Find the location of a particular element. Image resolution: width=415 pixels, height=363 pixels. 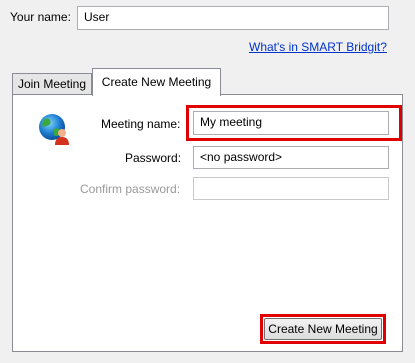

your-name-label: Your name: is located at coordinates (40, 17).